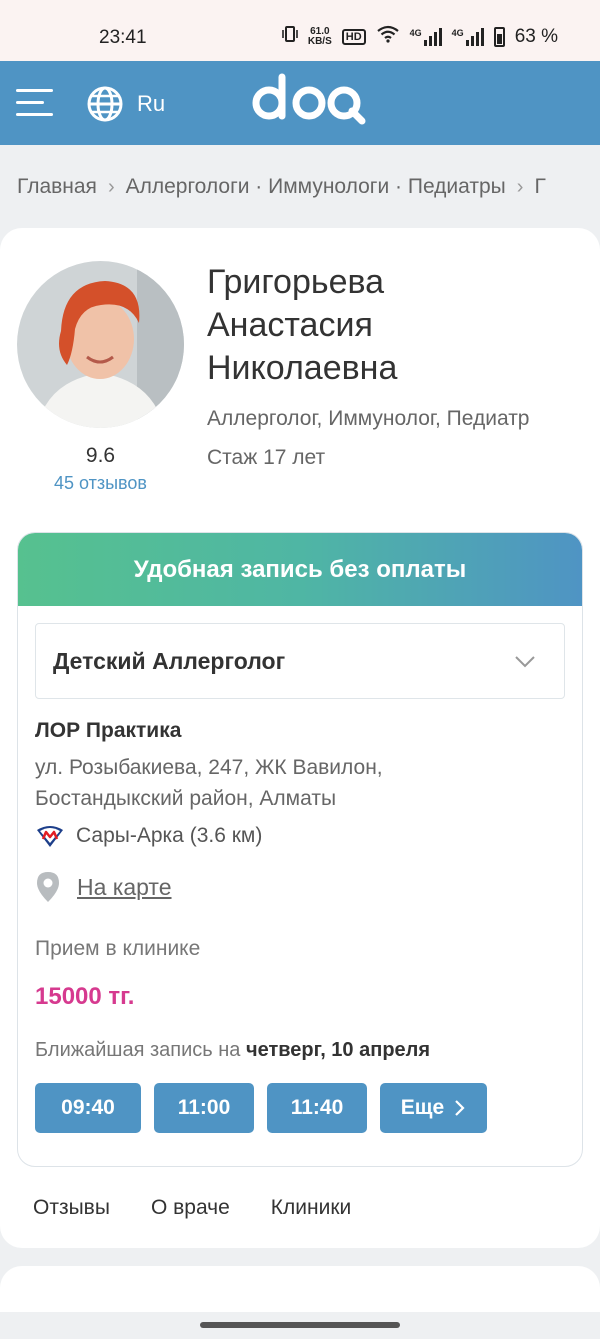 This screenshot has width=600, height=1339. I want to click on time-slot-button: 11:00, so click(204, 1108).